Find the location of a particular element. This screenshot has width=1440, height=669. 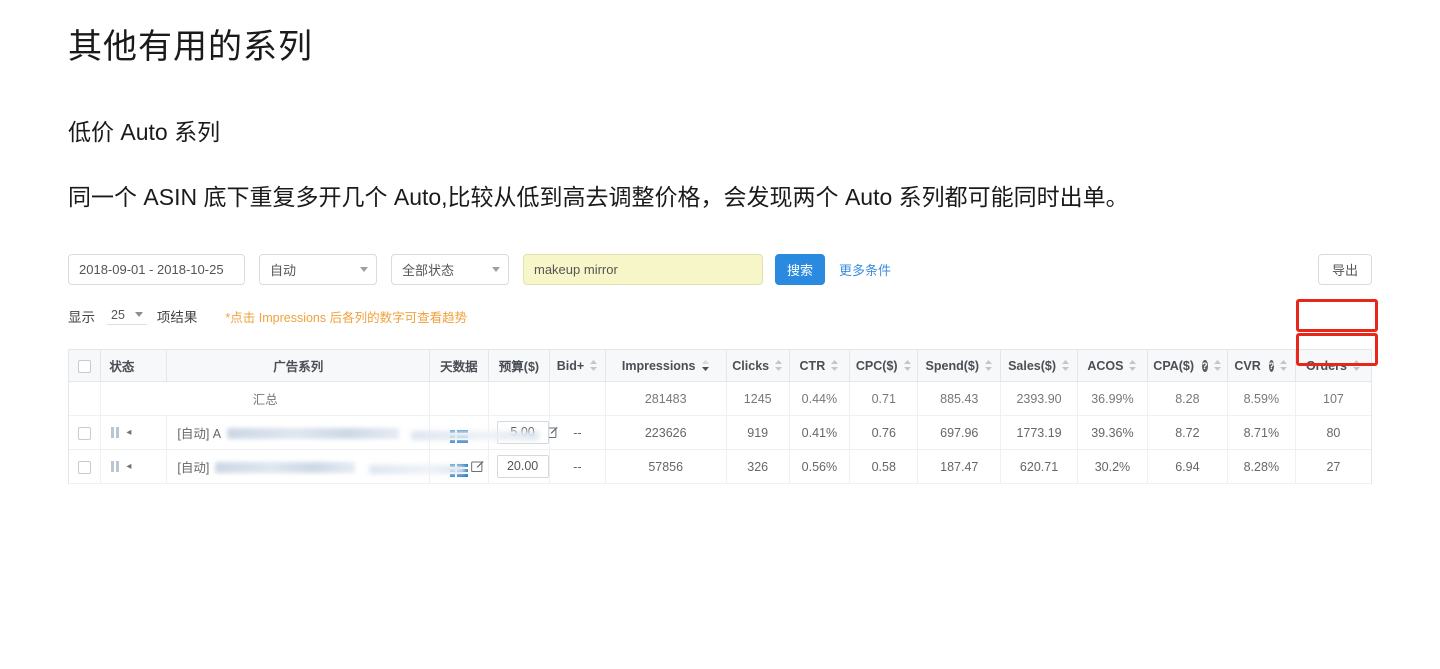

row-acos-cell: 39.36% is located at coordinates (1113, 433).